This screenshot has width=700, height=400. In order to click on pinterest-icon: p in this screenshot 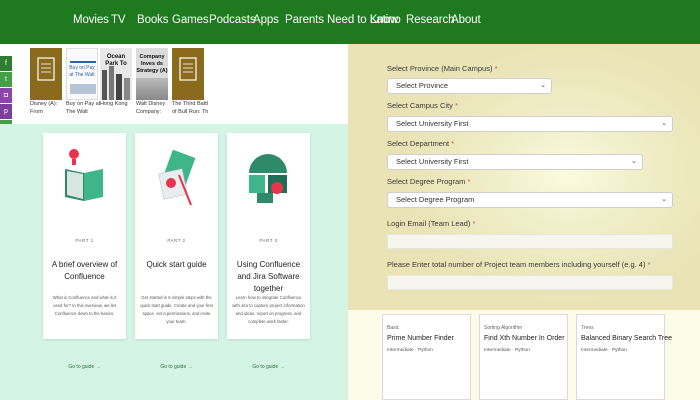, I will do `click(6, 111)`.